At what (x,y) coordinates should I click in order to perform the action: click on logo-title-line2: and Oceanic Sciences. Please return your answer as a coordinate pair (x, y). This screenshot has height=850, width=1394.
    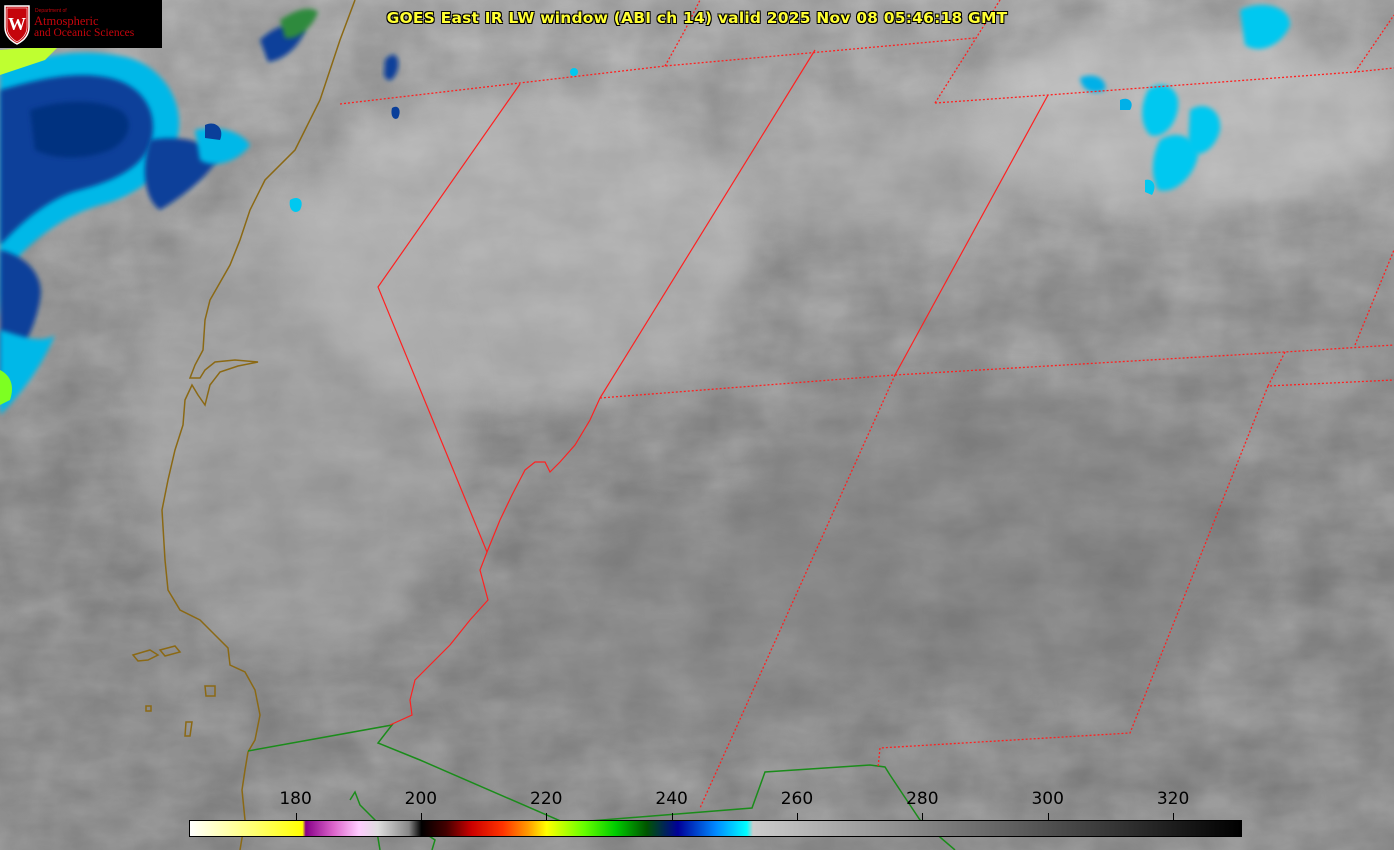
    Looking at the image, I should click on (84, 33).